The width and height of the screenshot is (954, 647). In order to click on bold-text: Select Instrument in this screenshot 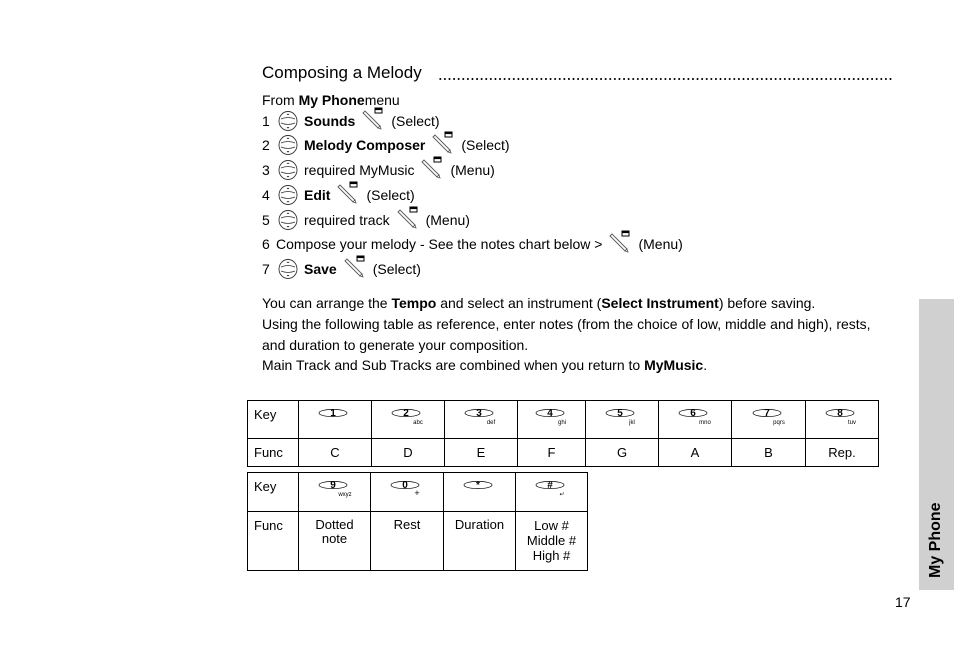, I will do `click(660, 303)`.